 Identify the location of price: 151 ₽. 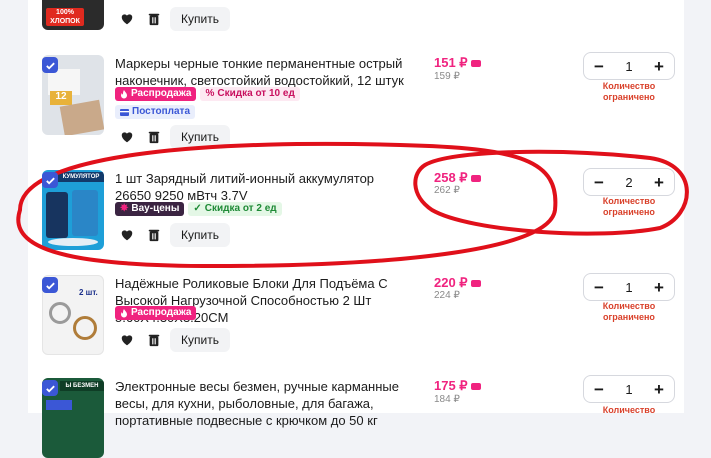
(457, 63).